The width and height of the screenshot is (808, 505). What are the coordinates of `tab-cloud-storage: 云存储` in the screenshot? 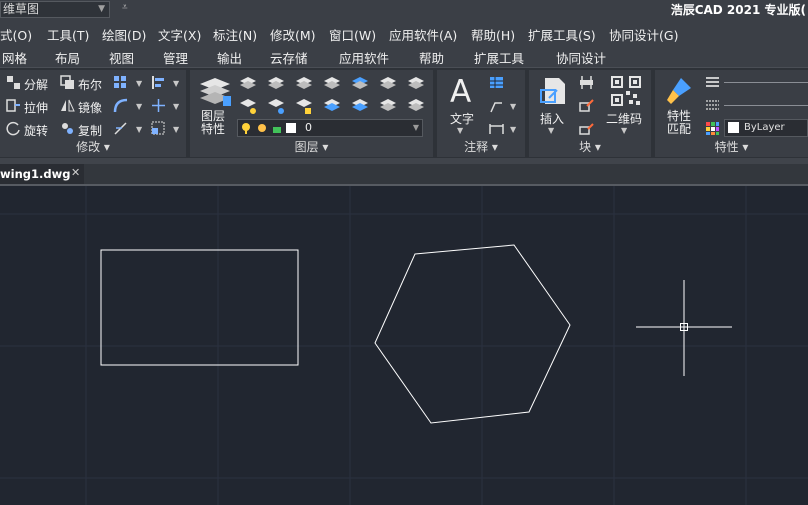 It's located at (289, 57).